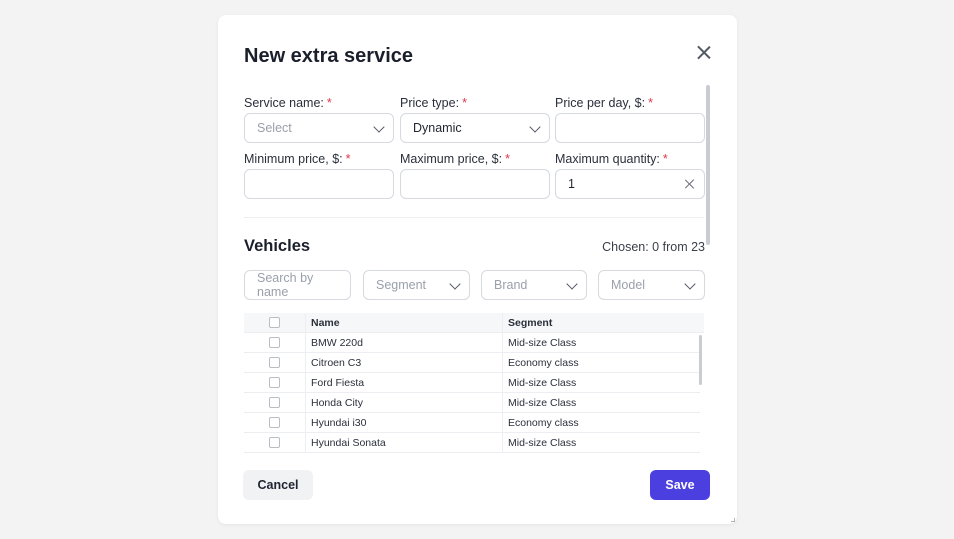 This screenshot has width=954, height=539. Describe the element at coordinates (701, 393) in the screenshot. I see `table-scrollbar` at that location.